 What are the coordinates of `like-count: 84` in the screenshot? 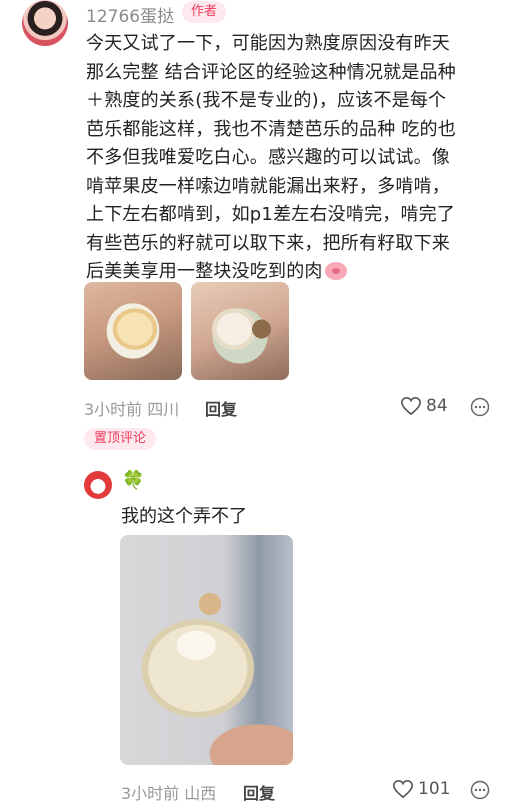 It's located at (437, 406).